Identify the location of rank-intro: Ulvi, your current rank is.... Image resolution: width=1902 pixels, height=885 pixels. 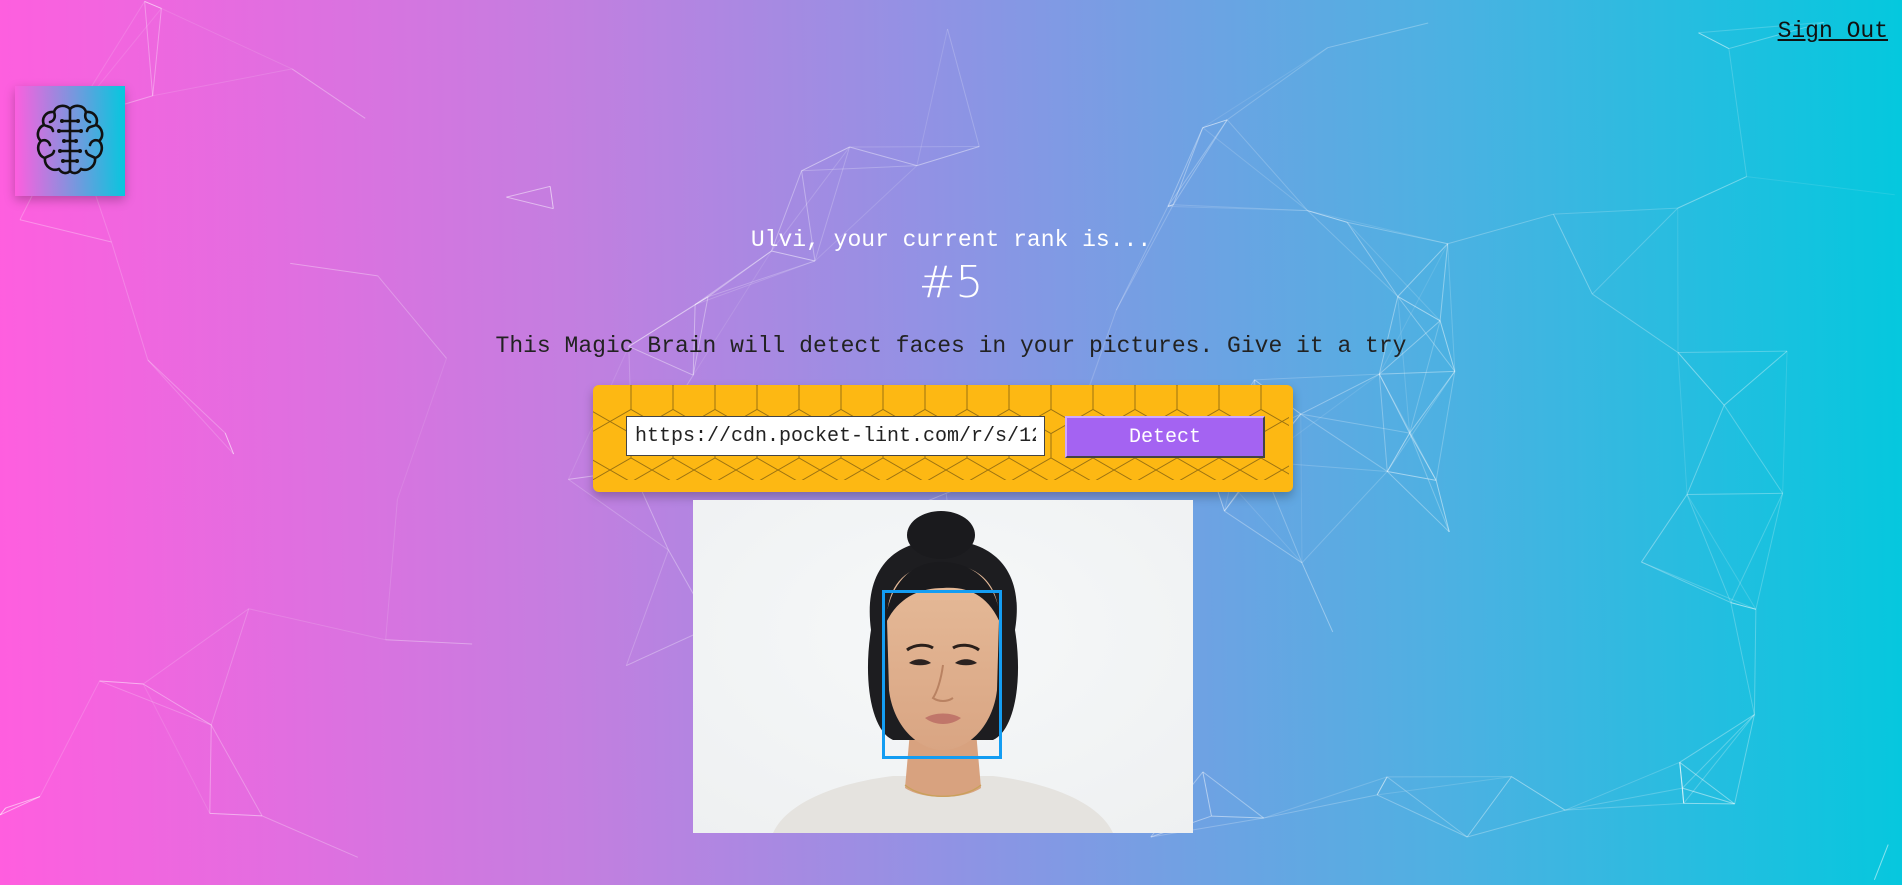
(951, 240).